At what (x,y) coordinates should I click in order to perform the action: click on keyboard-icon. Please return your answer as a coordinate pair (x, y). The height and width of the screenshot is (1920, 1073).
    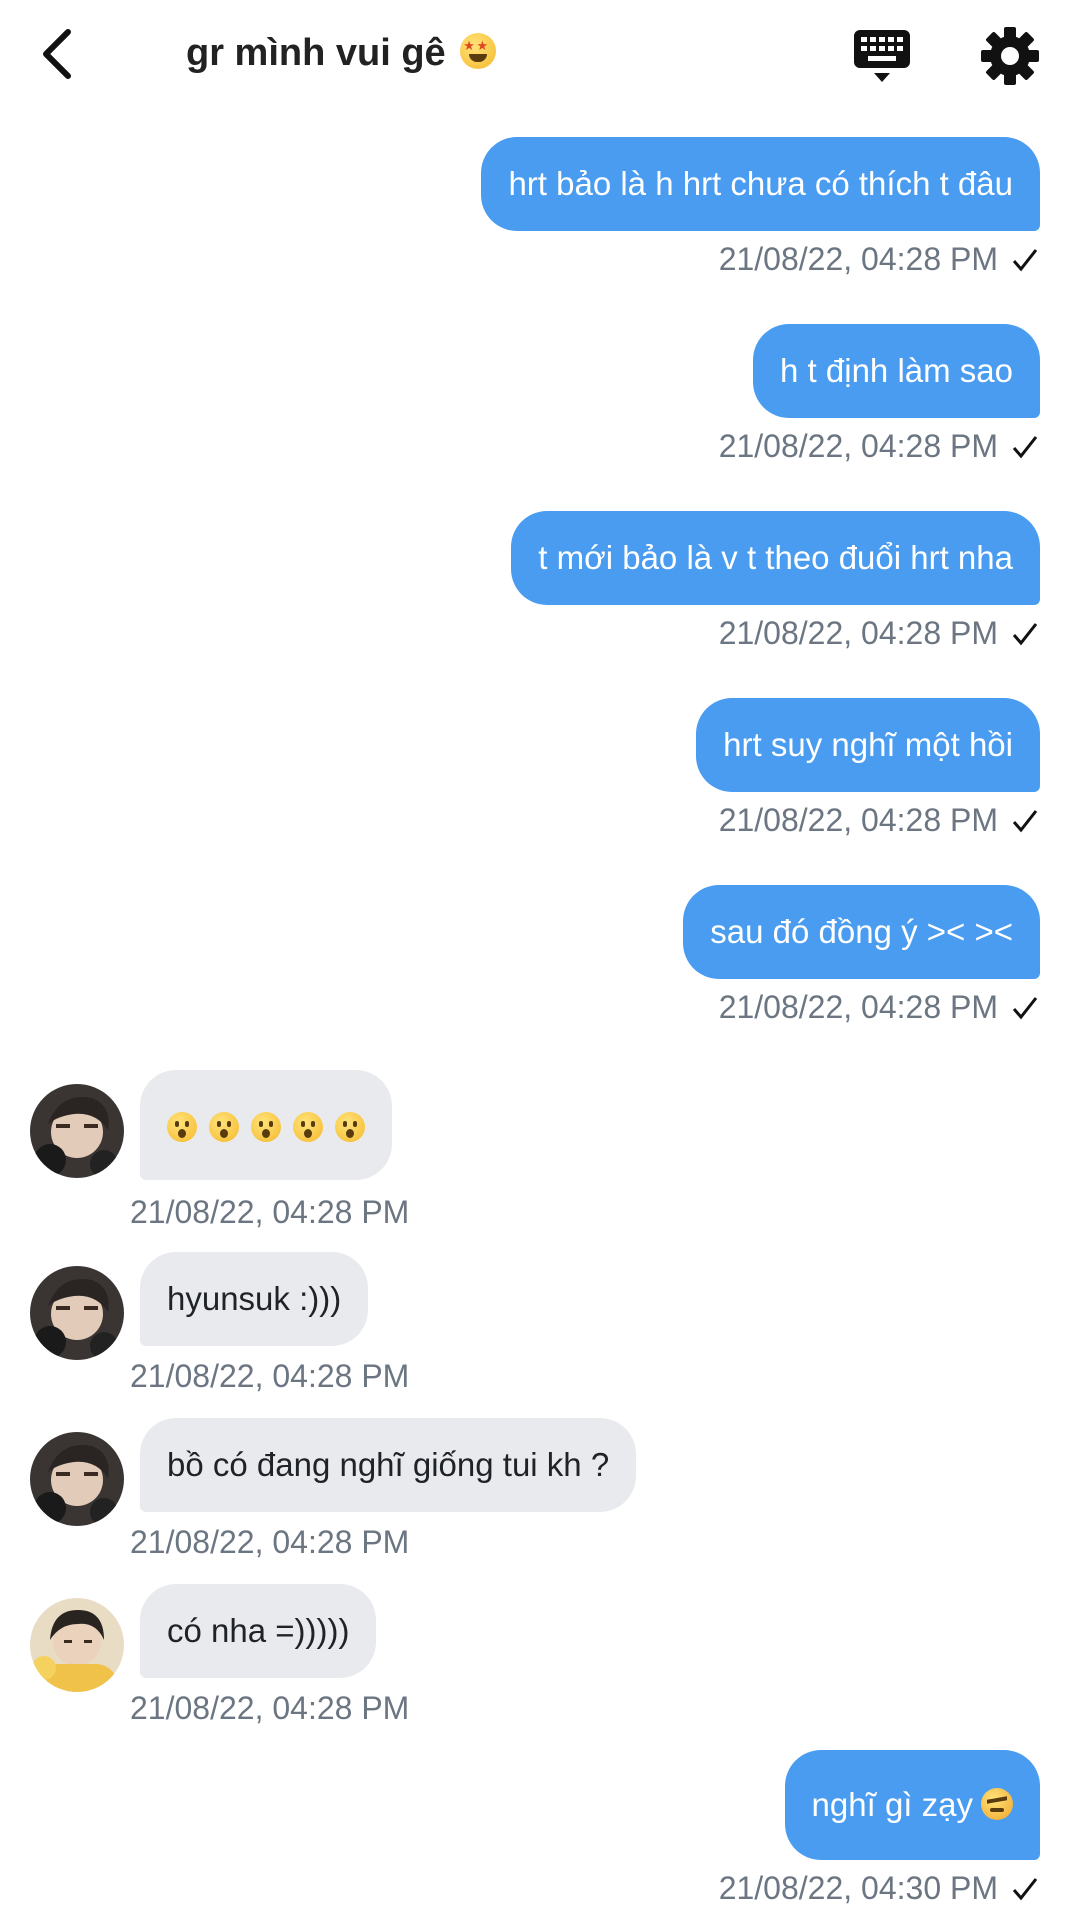
    Looking at the image, I should click on (882, 56).